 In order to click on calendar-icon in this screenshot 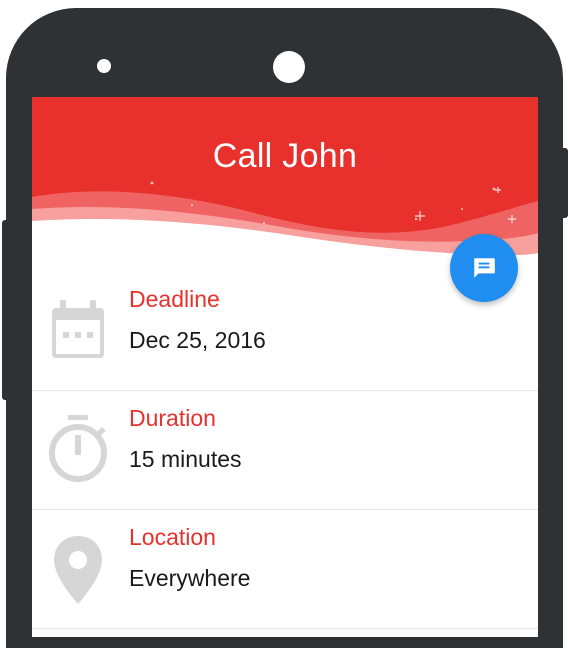, I will do `click(78, 329)`.